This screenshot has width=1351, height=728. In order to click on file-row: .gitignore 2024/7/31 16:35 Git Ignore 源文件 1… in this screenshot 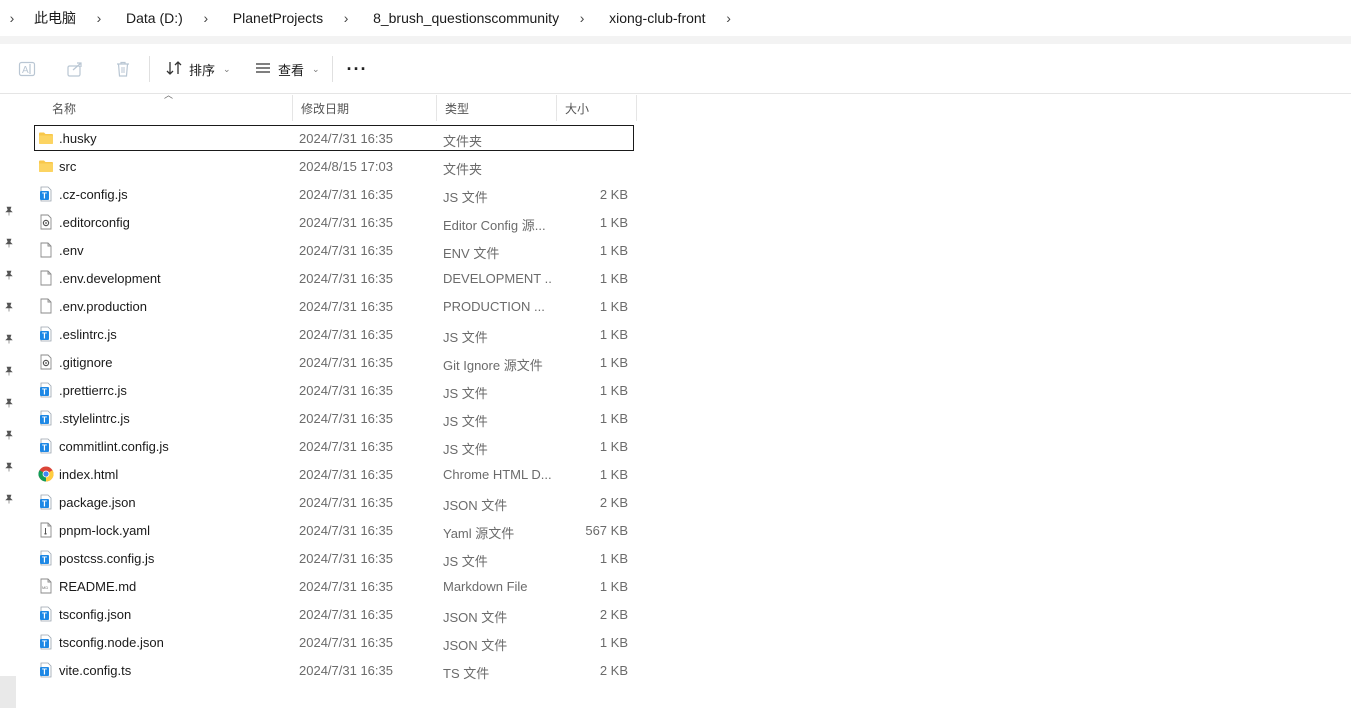, I will do `click(334, 362)`.